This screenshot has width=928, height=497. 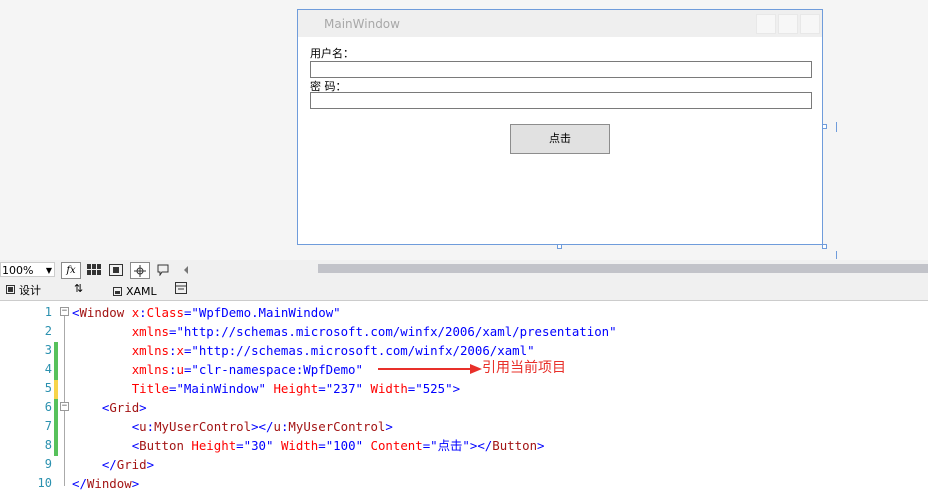 I want to click on resize-handle-corner, so click(x=824, y=246).